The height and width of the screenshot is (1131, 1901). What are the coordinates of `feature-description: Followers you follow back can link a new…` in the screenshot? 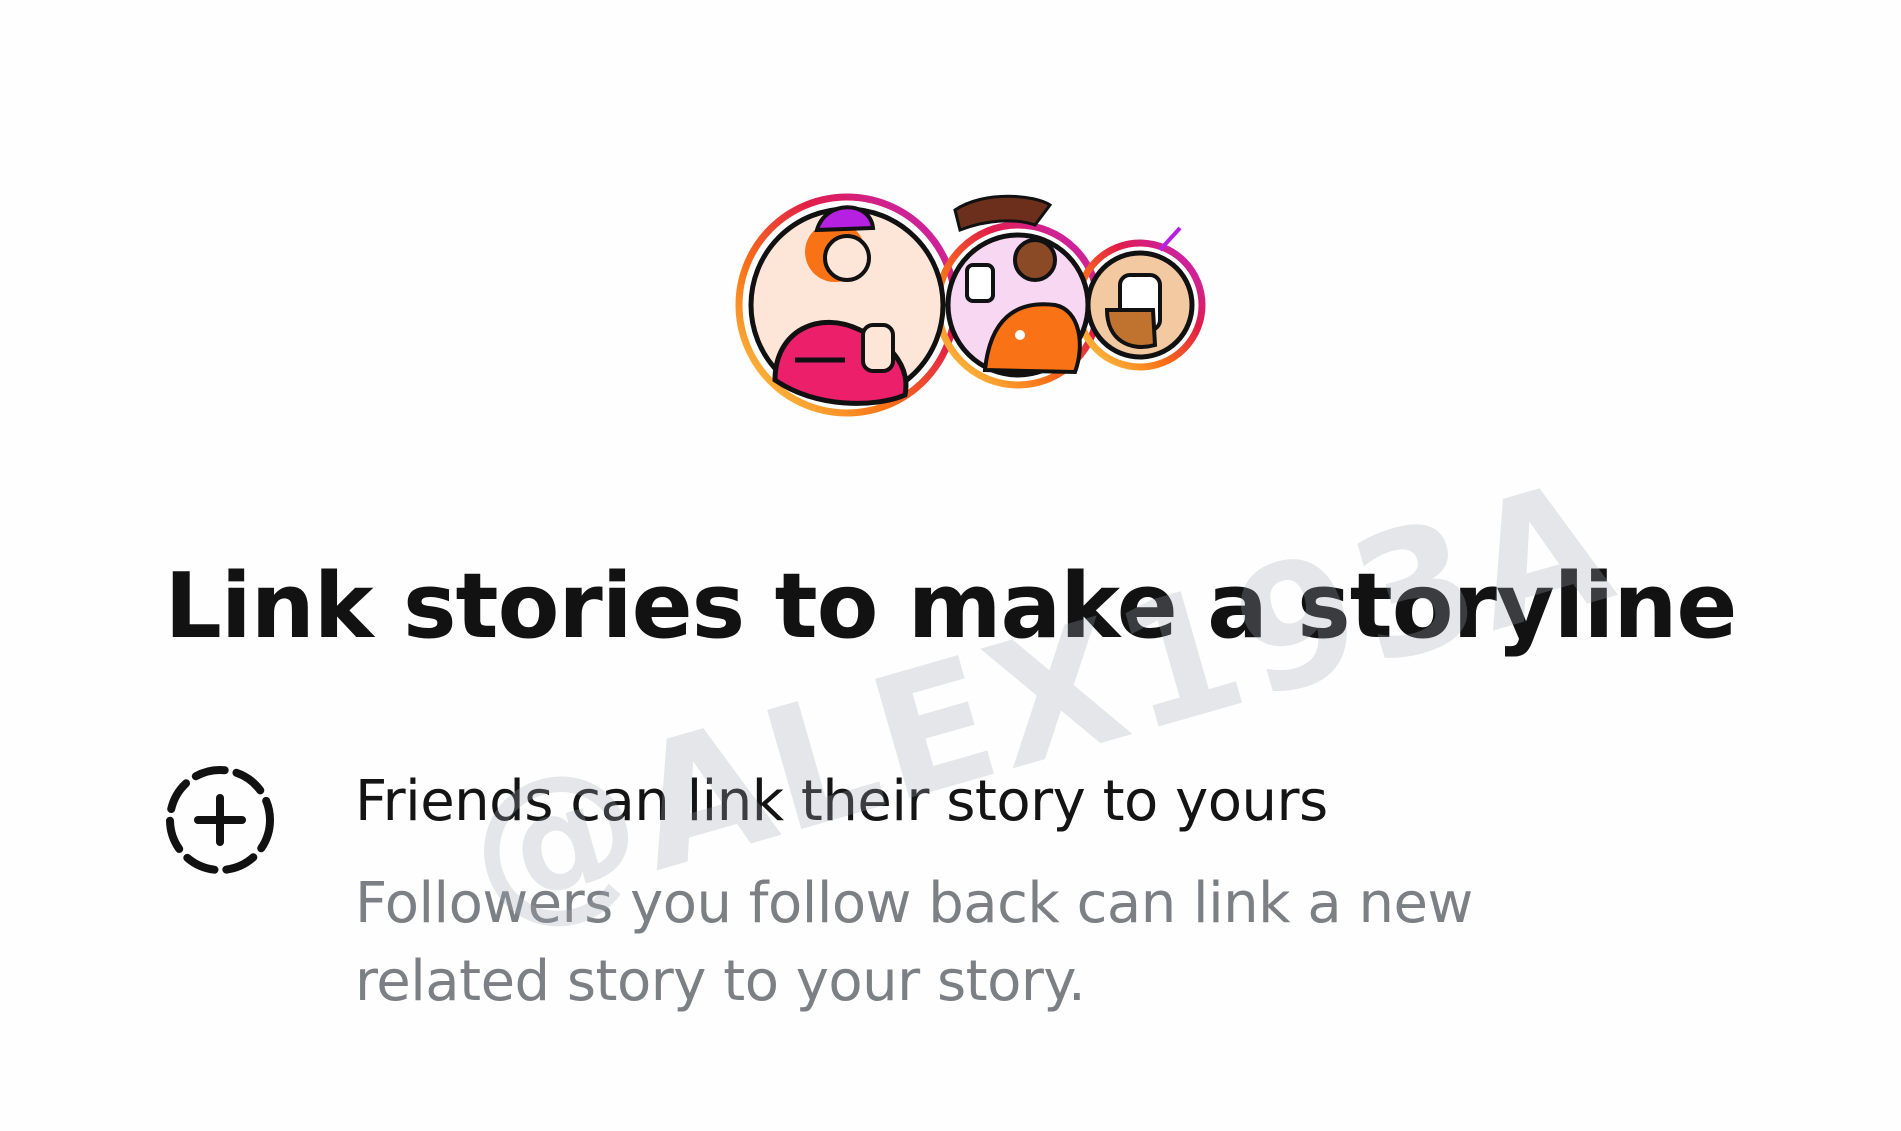 It's located at (914, 942).